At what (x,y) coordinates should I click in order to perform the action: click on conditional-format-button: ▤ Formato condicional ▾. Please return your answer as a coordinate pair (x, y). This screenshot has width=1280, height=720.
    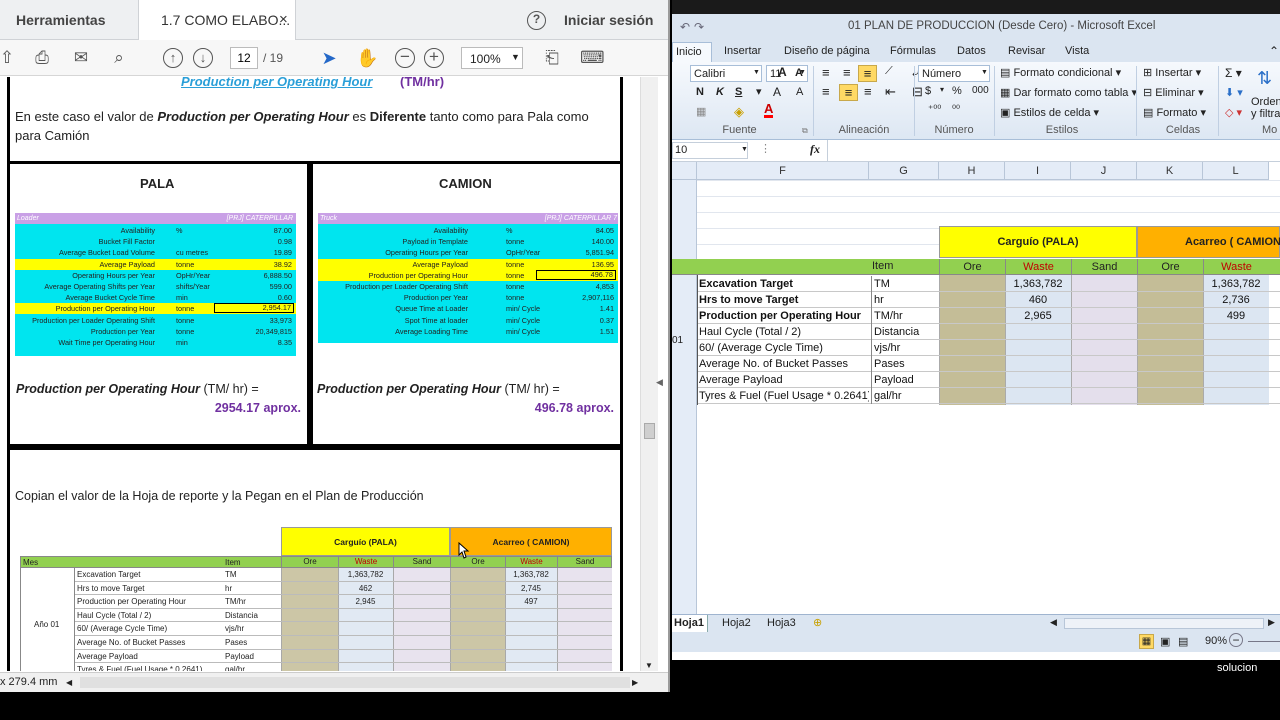
    Looking at the image, I should click on (1060, 72).